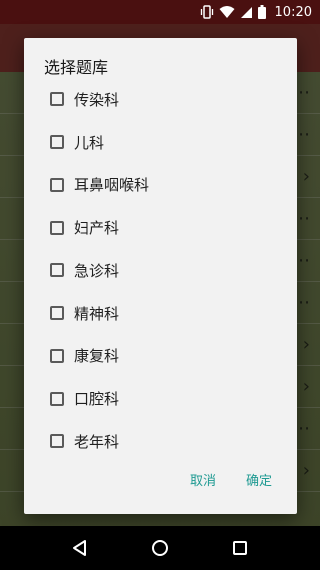 The image size is (320, 570). Describe the element at coordinates (97, 270) in the screenshot. I see `option-label: 急诊科` at that location.